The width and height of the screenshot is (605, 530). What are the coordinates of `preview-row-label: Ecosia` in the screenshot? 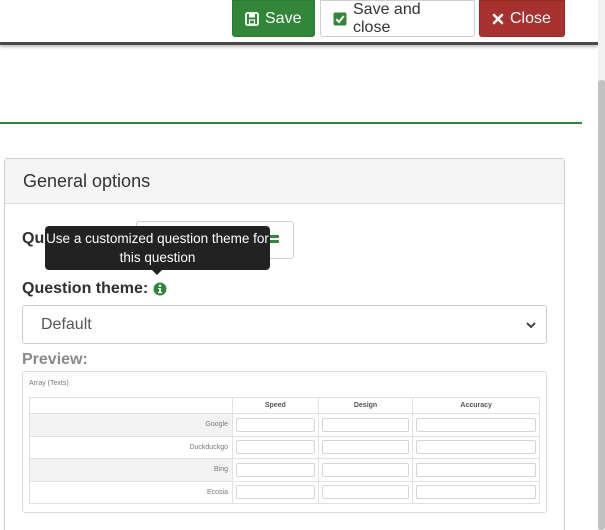 It's located at (131, 492).